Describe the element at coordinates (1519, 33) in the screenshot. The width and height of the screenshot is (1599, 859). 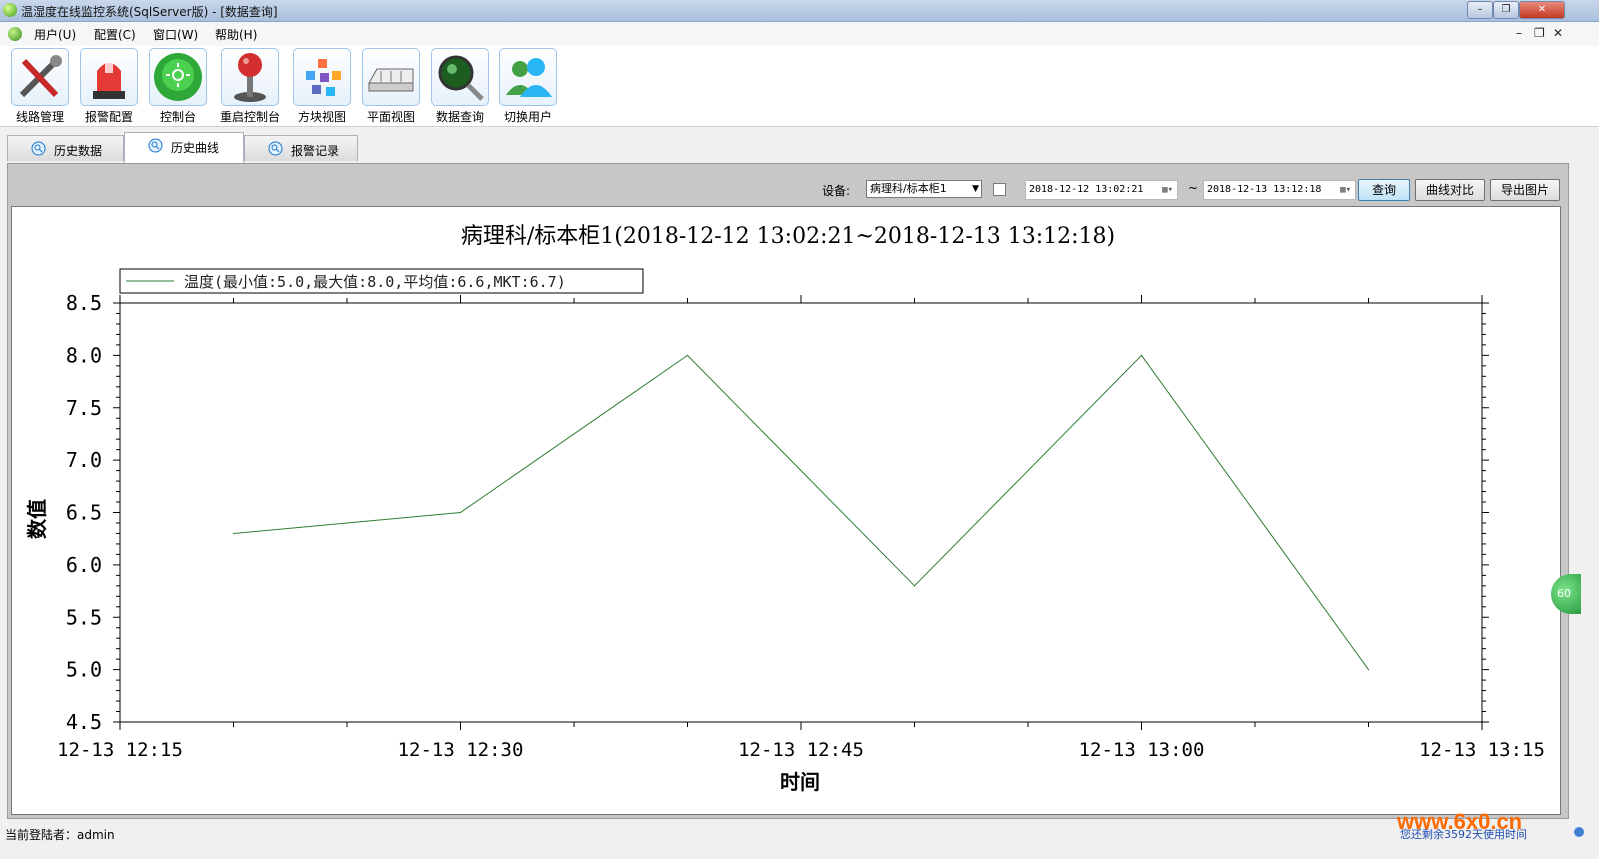
I see `mdi-minimize-button: –` at that location.